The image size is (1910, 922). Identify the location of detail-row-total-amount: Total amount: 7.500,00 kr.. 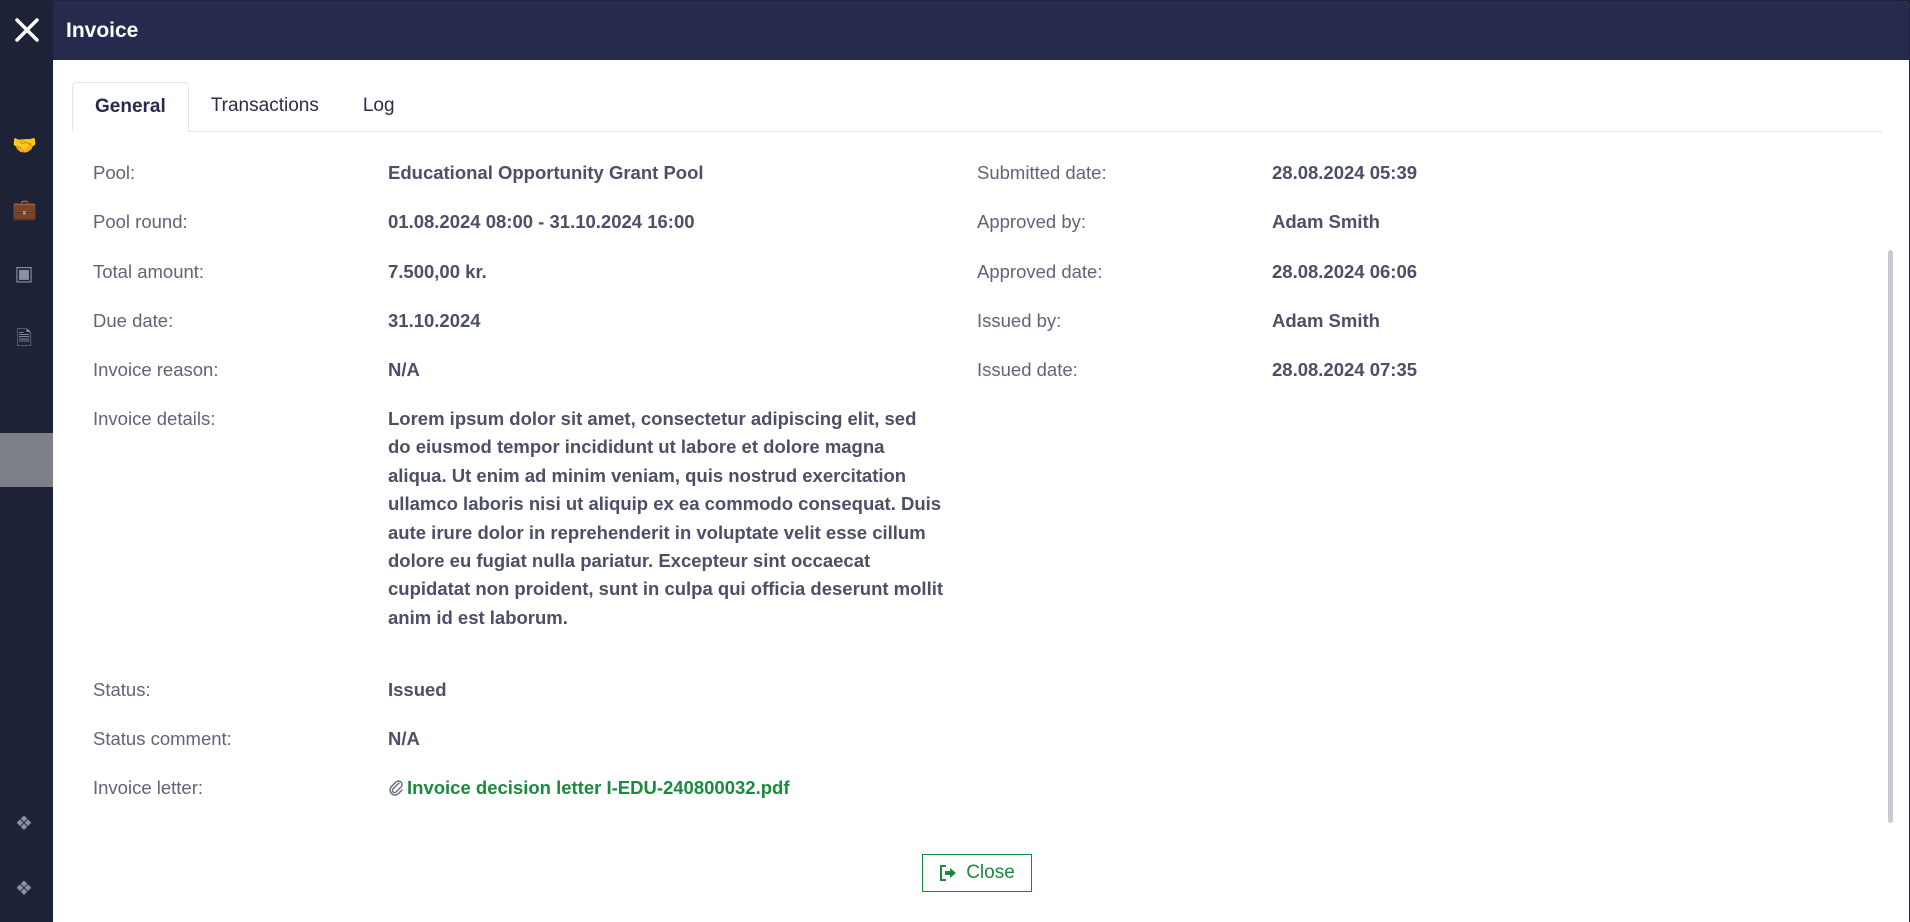
(290, 272).